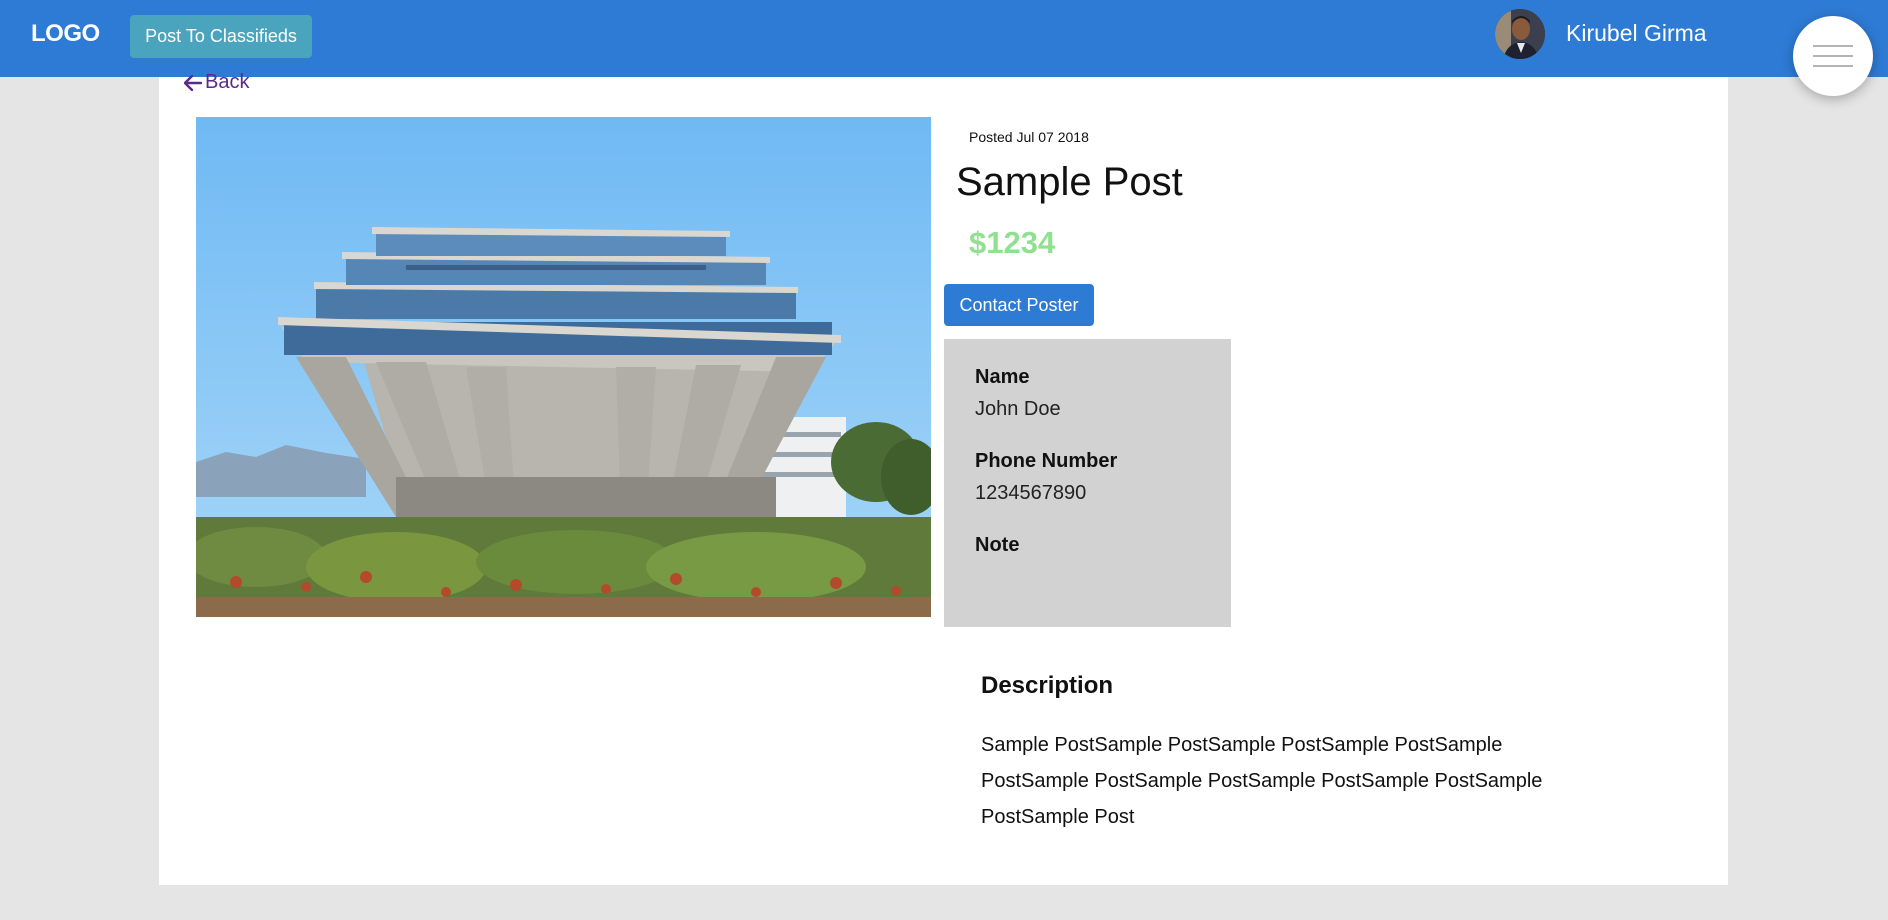  I want to click on logo: LOGO, so click(65, 34).